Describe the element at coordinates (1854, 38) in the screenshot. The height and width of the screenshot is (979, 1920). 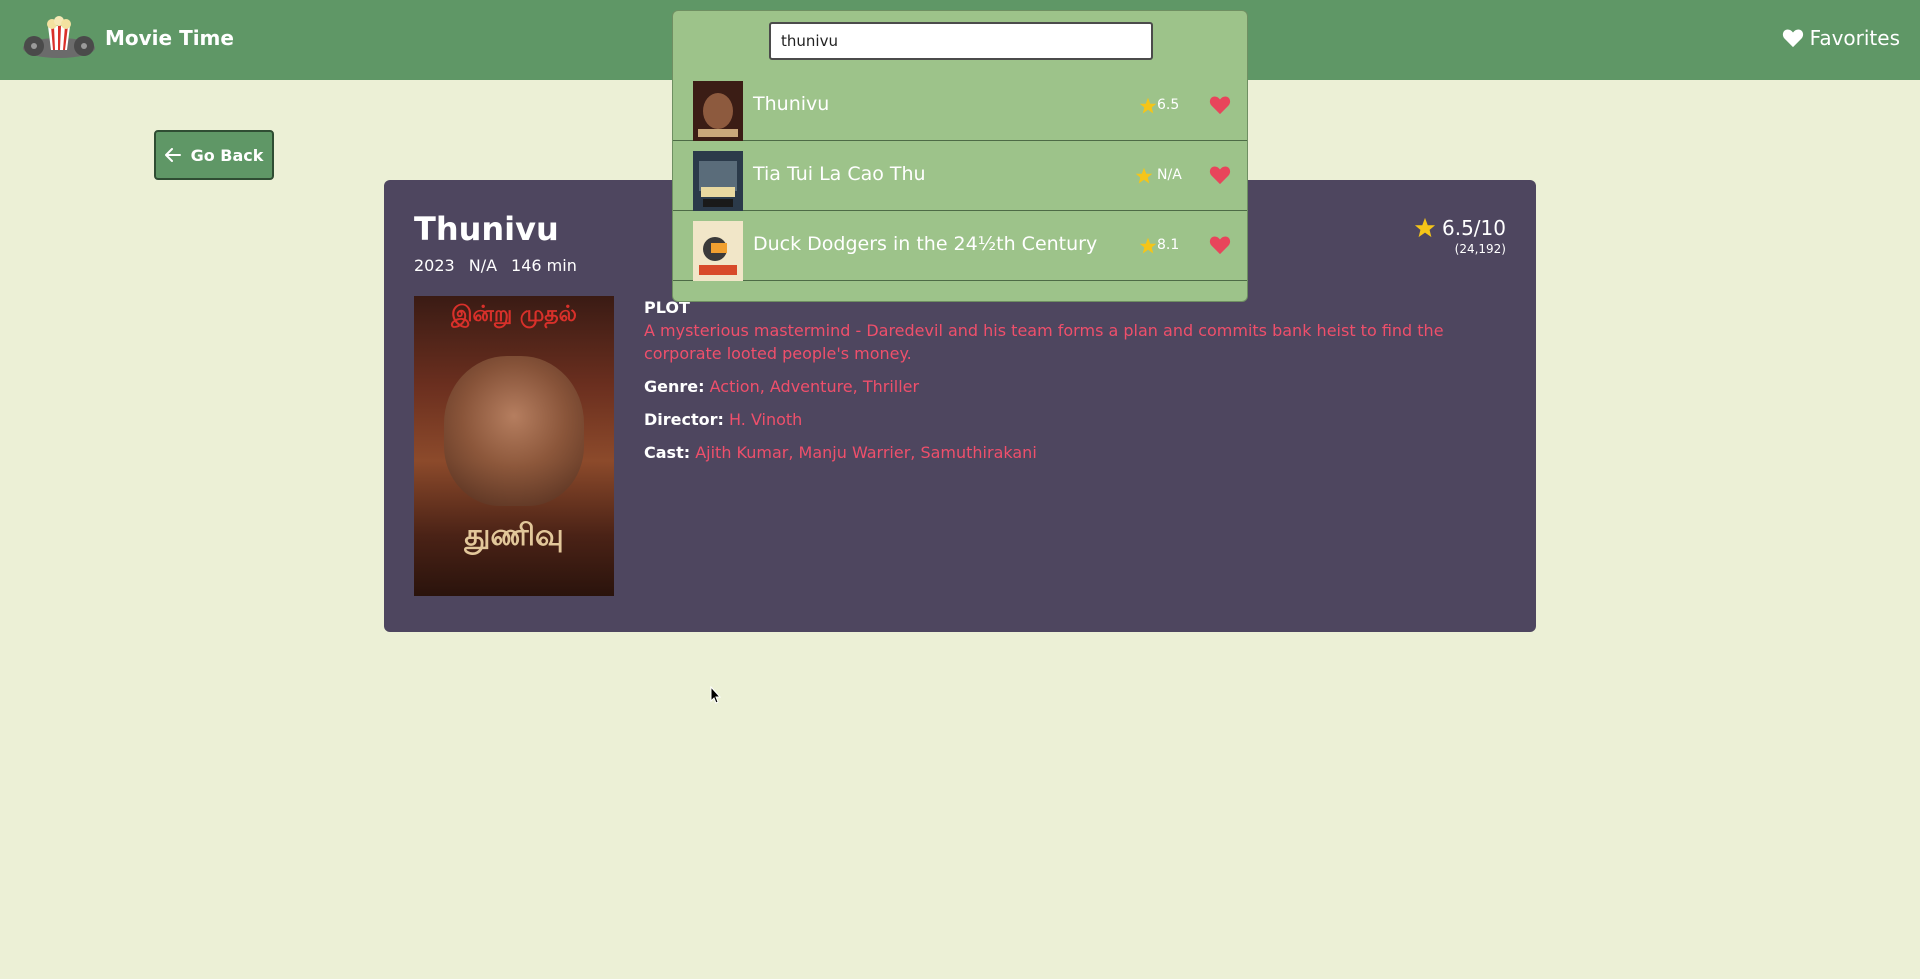
I see `favorites-label: Favorites` at that location.